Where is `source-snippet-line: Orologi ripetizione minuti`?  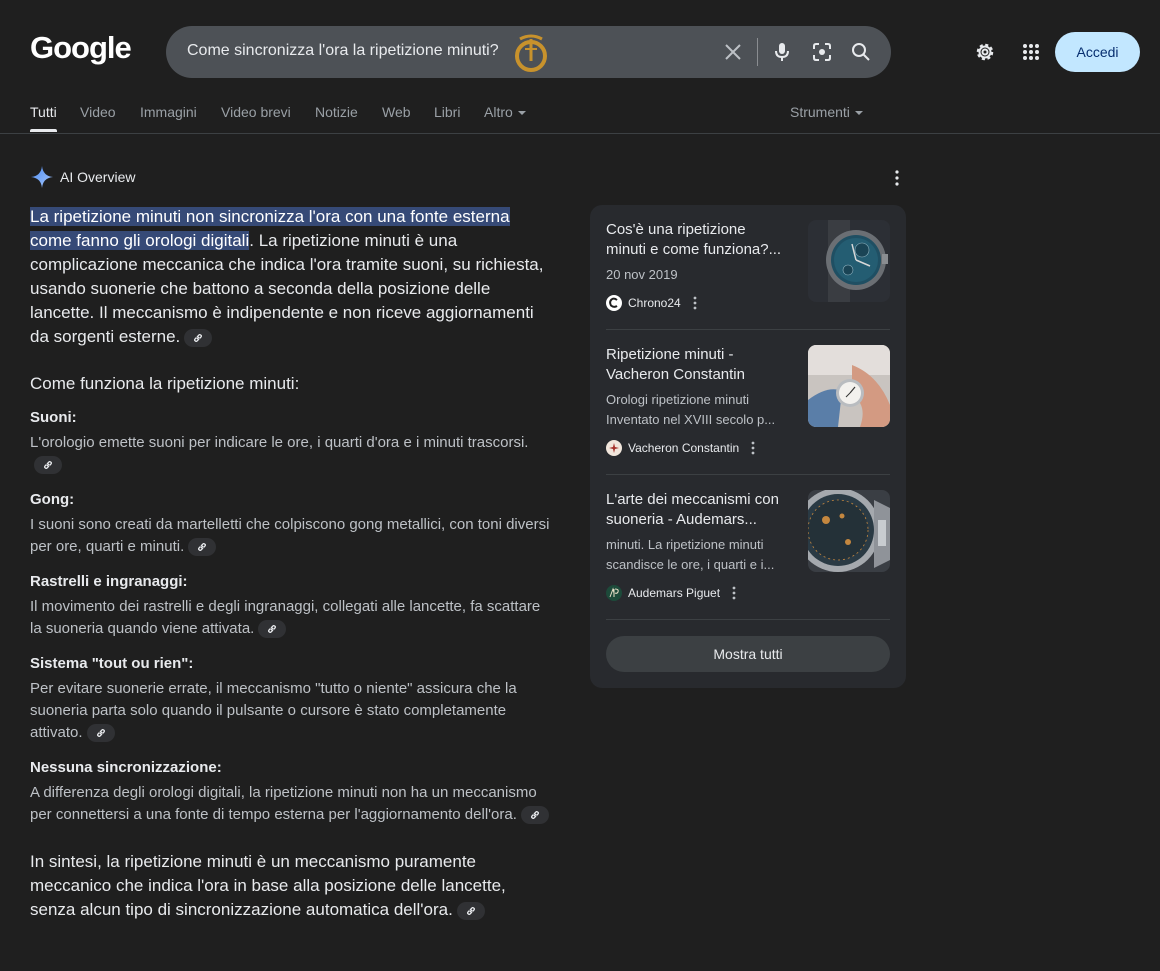
source-snippet-line: Orologi ripetizione minuti is located at coordinates (678, 399).